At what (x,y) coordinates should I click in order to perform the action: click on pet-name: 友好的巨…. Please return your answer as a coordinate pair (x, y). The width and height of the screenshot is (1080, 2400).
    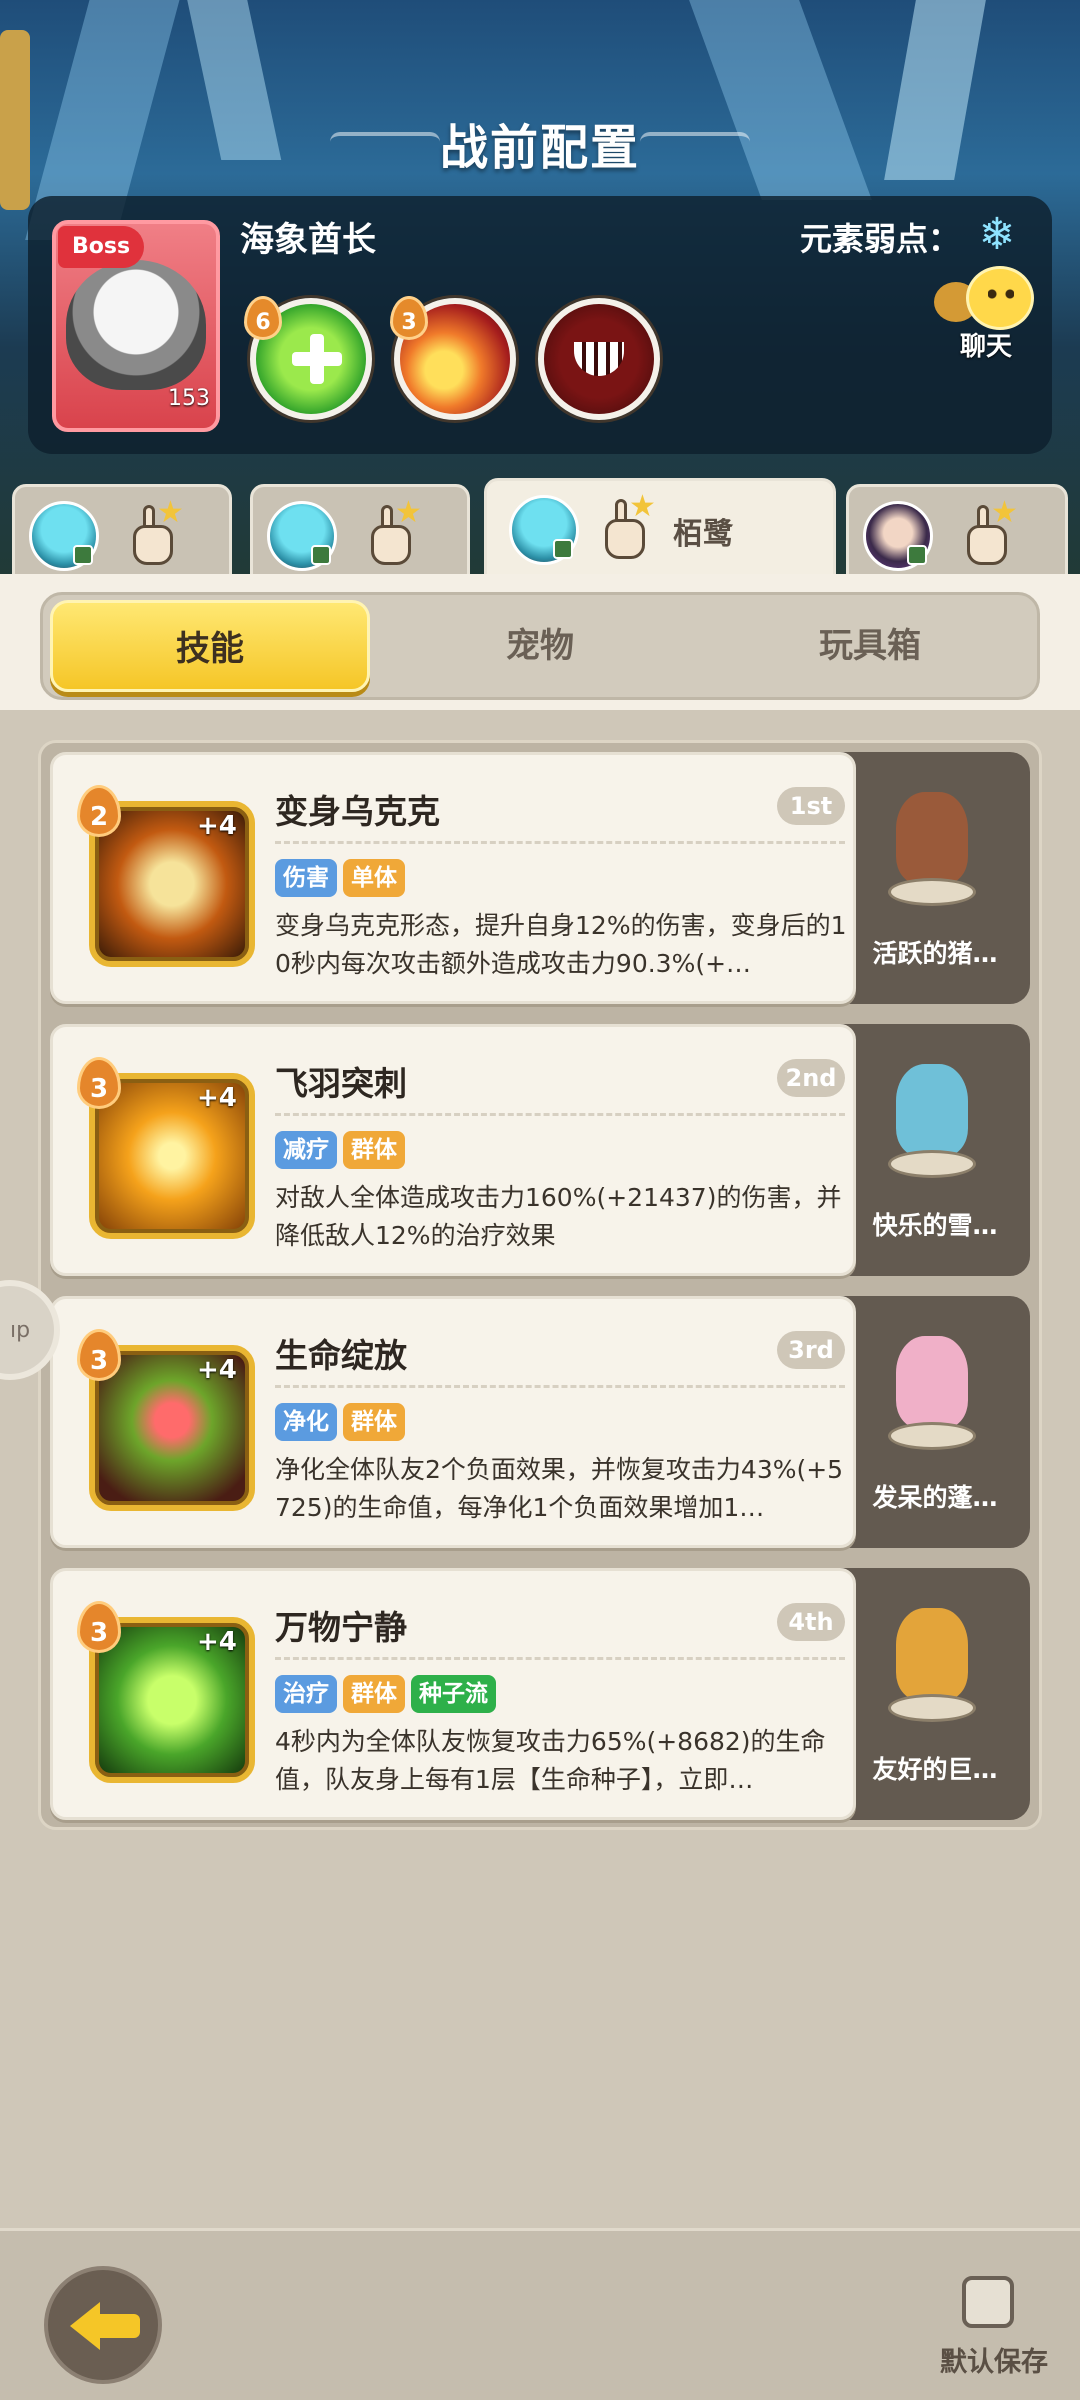
    Looking at the image, I should click on (935, 1769).